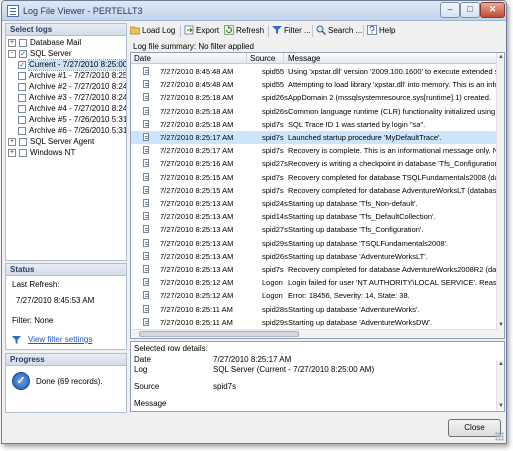  Describe the element at coordinates (499, 436) in the screenshot. I see `resize-grip` at that location.